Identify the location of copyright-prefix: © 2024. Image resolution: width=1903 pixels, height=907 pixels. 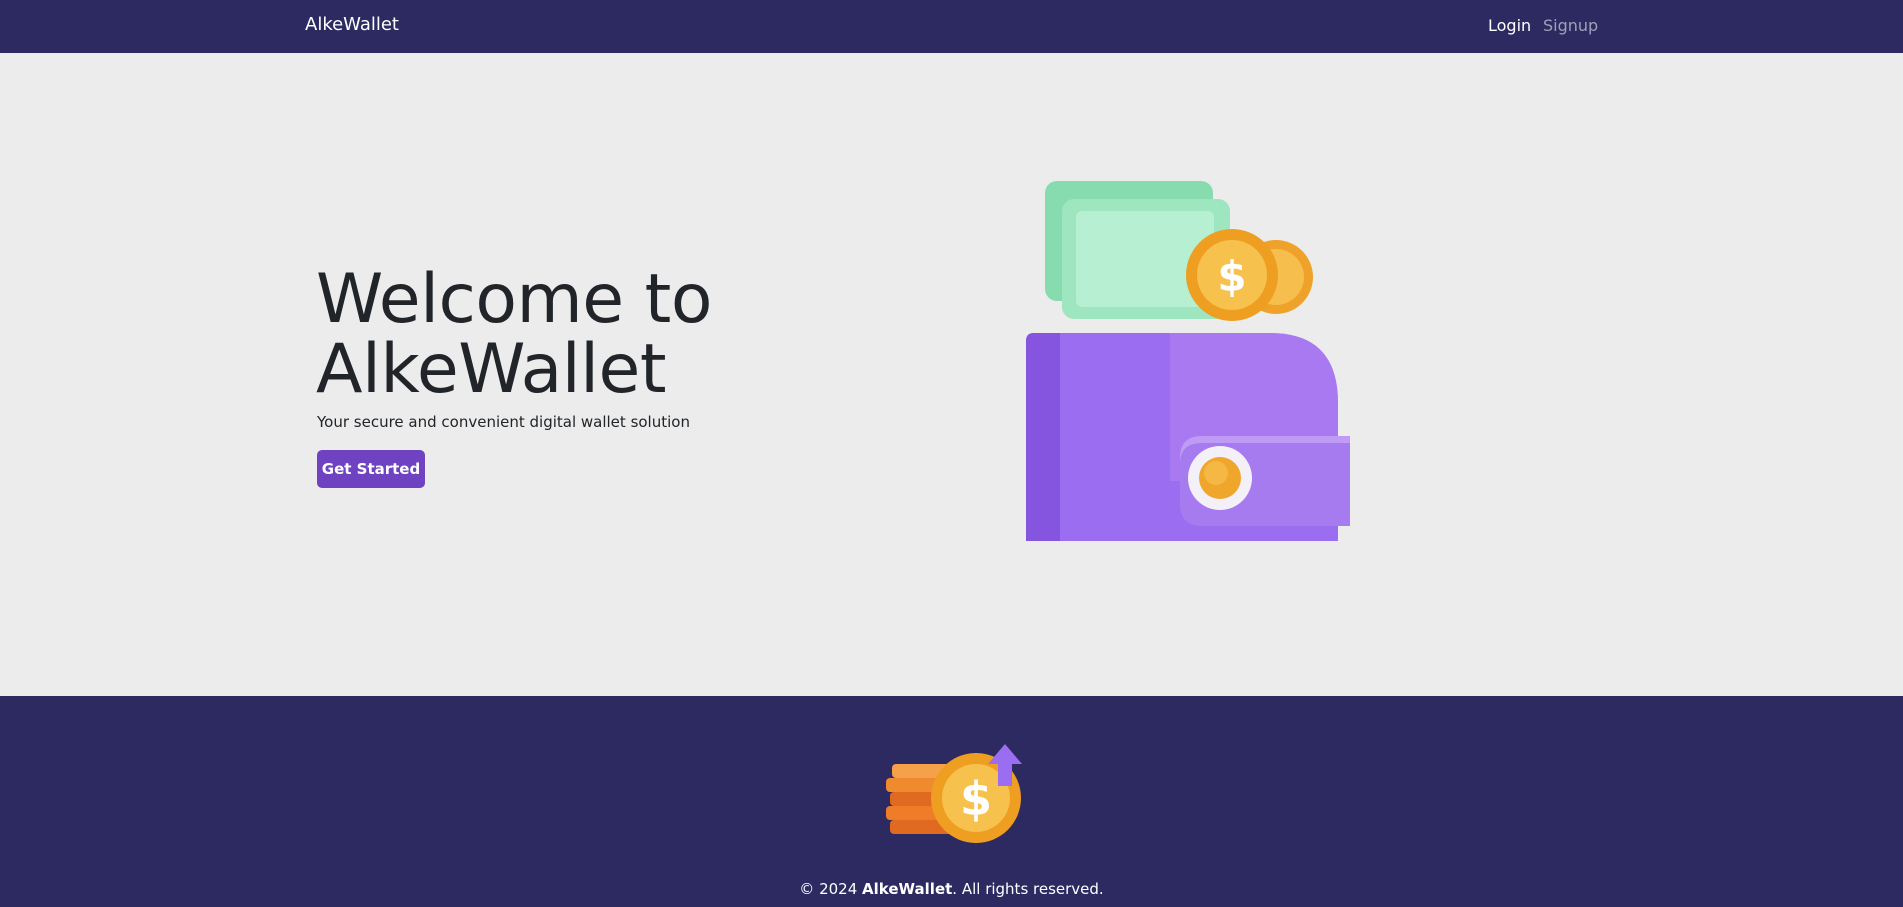
(828, 889).